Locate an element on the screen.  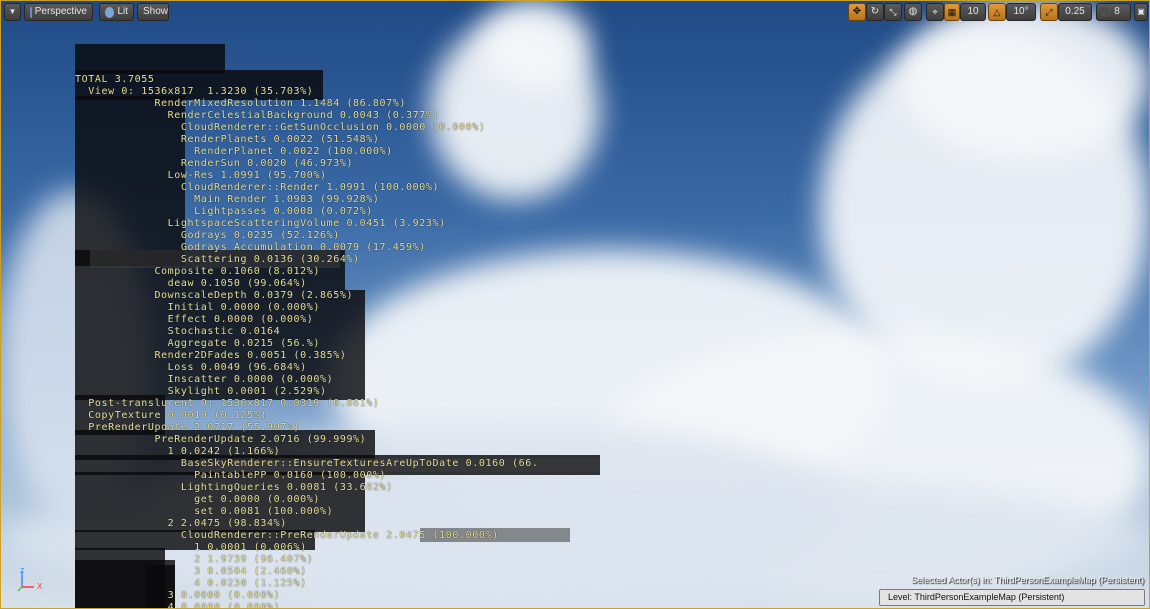
surface-snapping-button: ⌖ is located at coordinates (935, 12).